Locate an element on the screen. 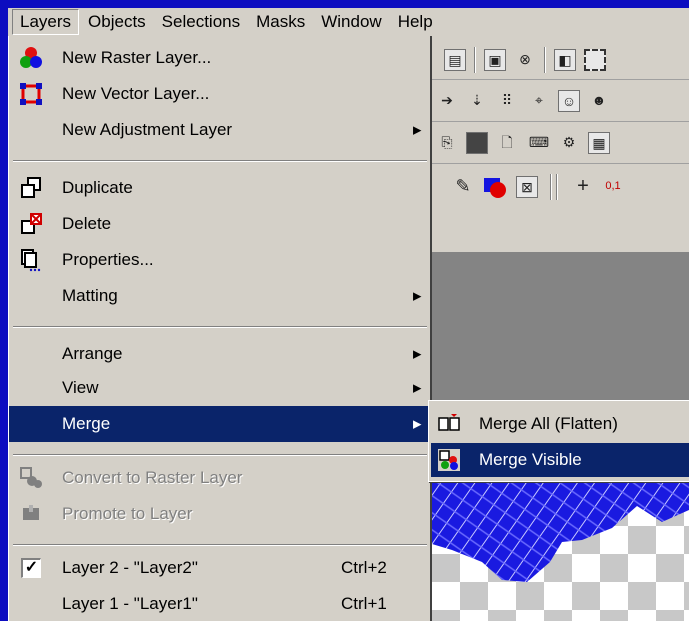 The width and height of the screenshot is (689, 621). duplicate-icon is located at coordinates (31, 187).